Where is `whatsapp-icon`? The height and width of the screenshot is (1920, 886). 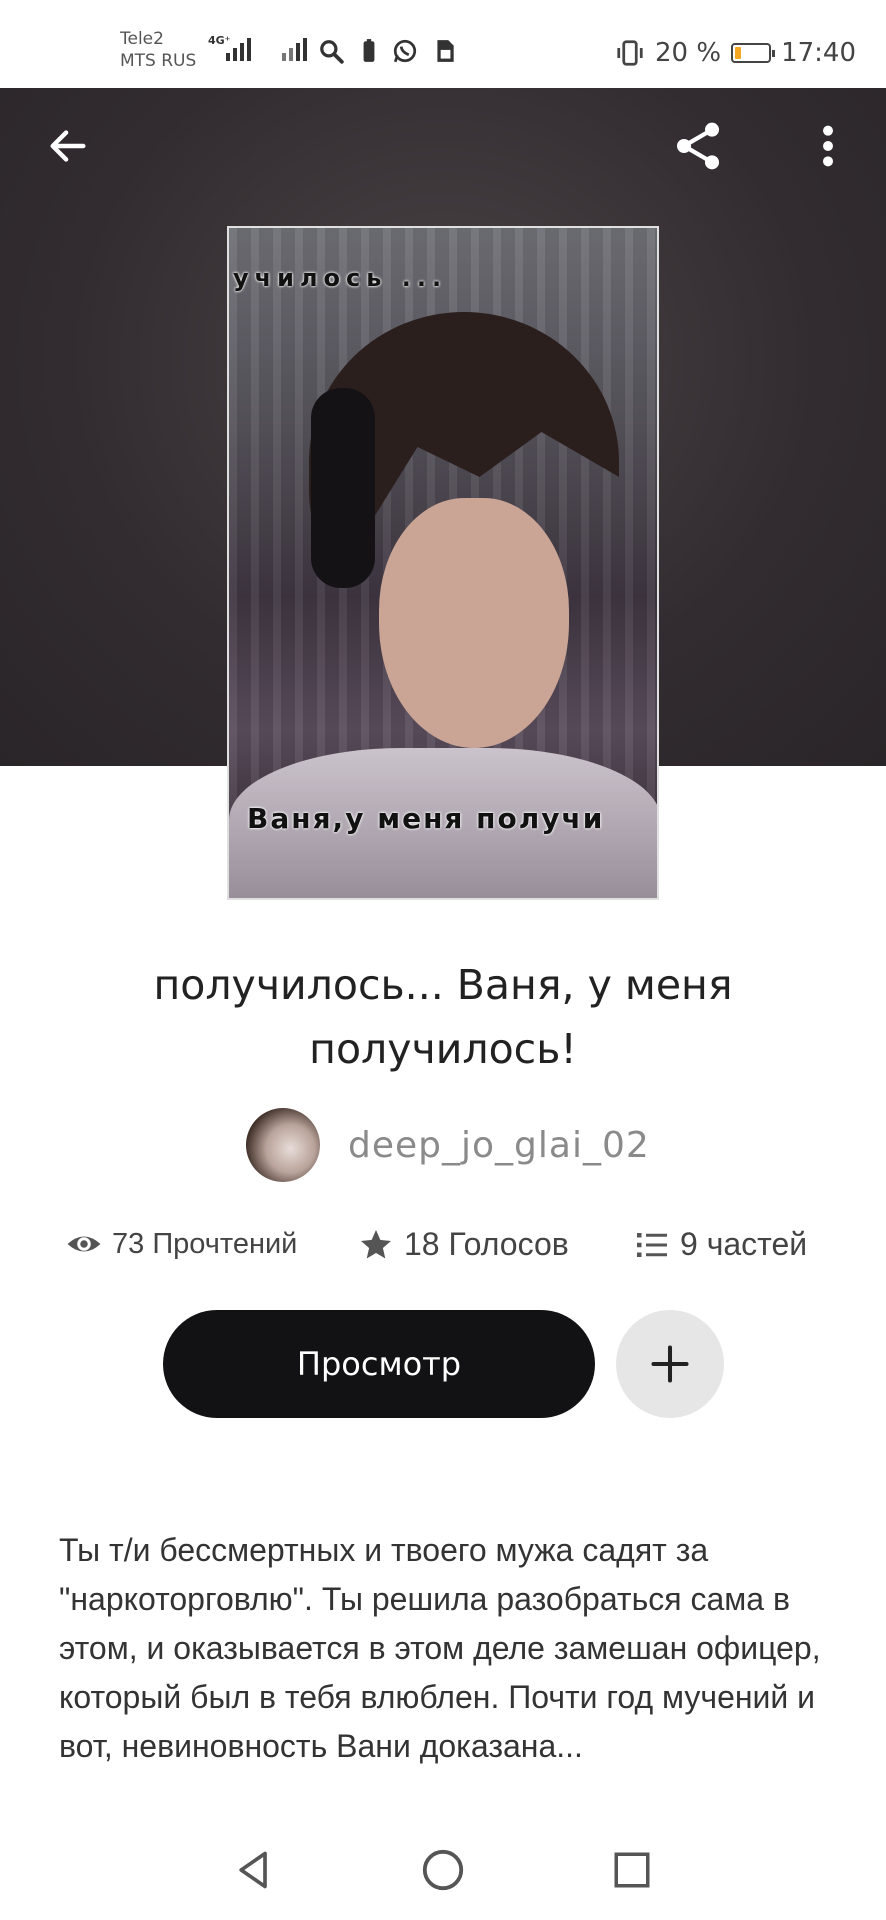 whatsapp-icon is located at coordinates (405, 51).